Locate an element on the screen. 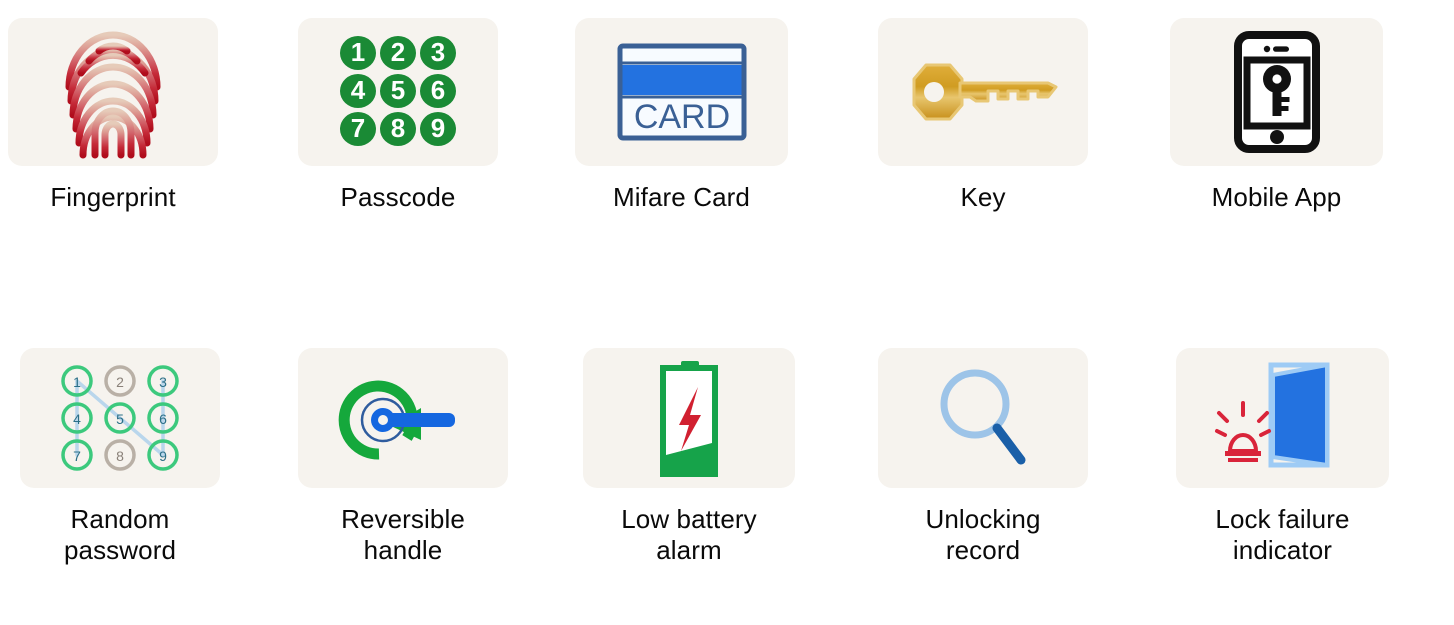 The image size is (1454, 625). feature-label-low-battery-alarm: Low battery alarm is located at coordinates (689, 535).